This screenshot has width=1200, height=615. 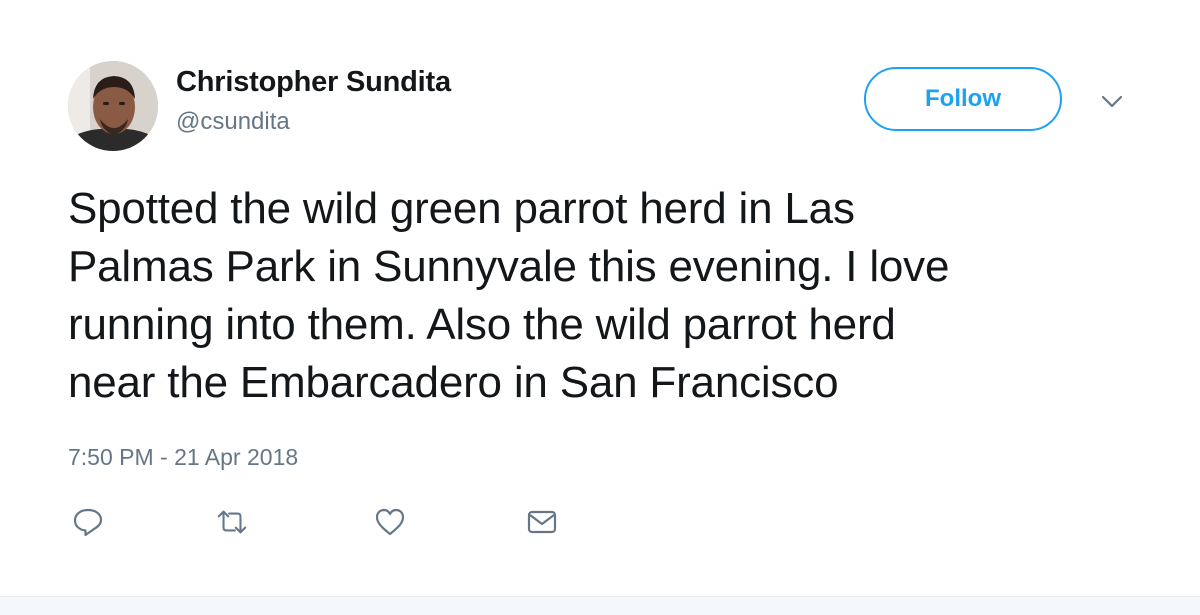 I want to click on reply-icon, so click(x=88, y=522).